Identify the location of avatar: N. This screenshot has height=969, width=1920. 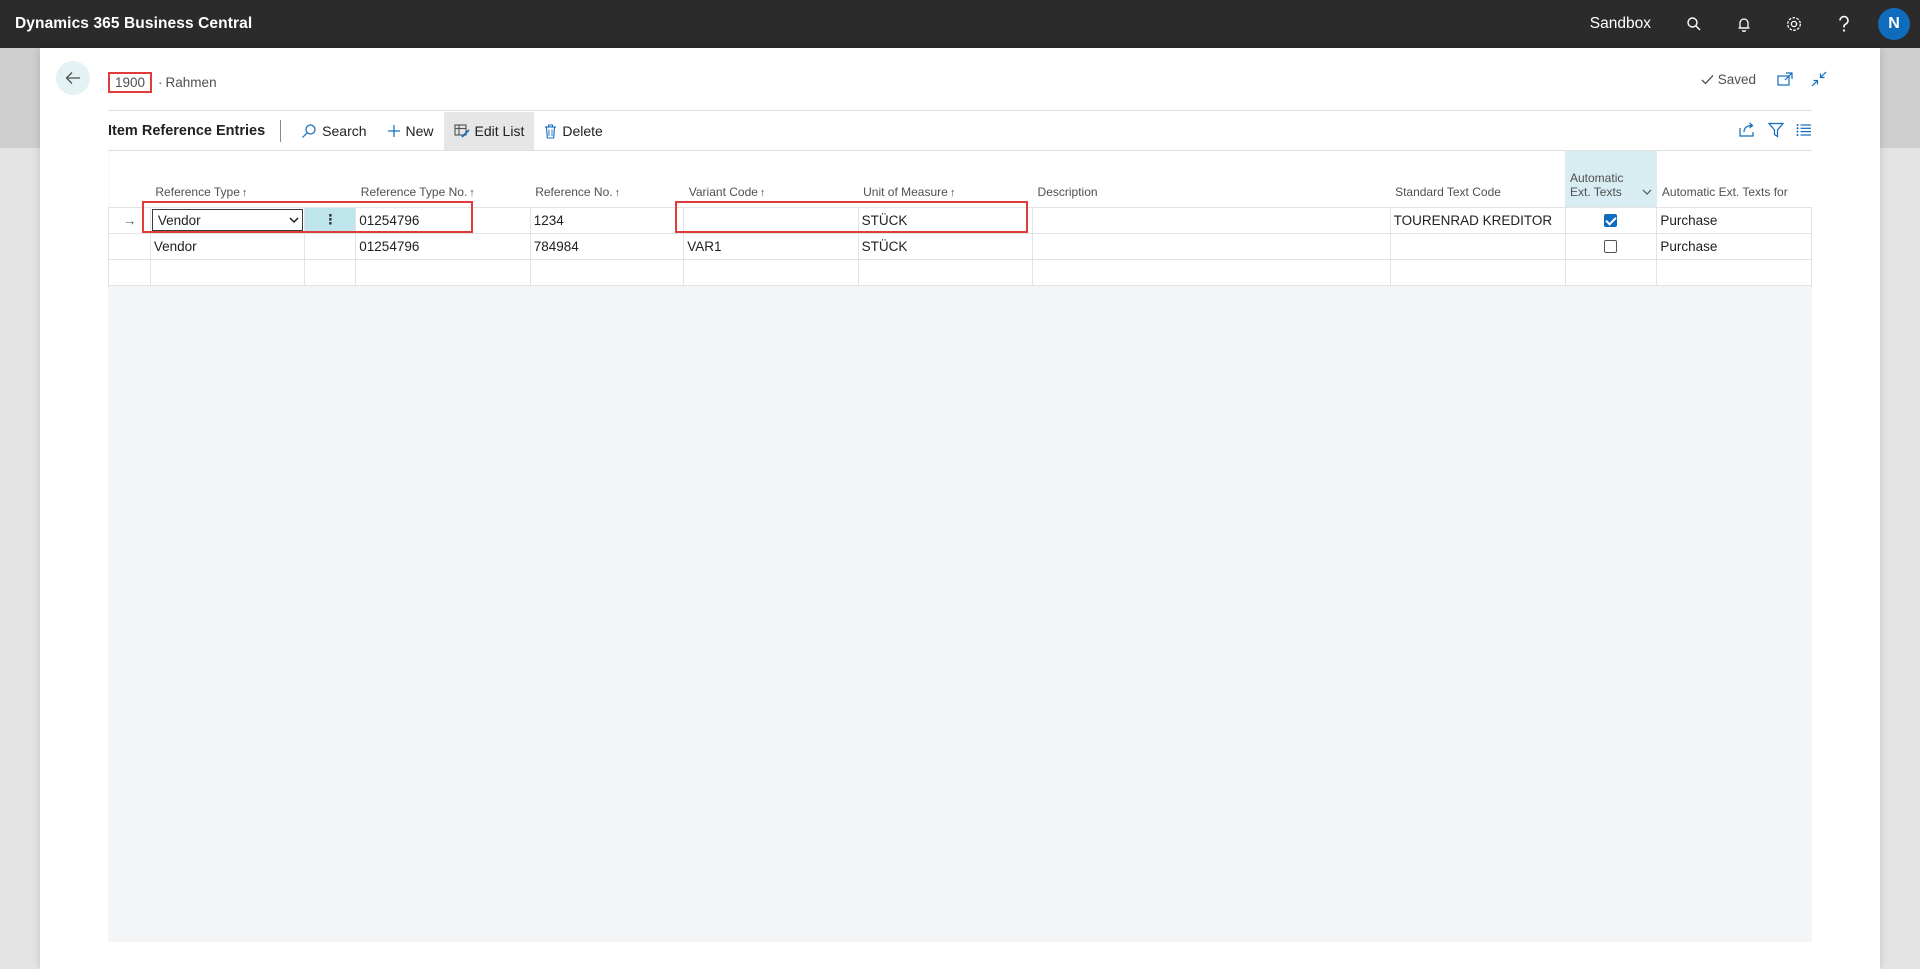
(1894, 24).